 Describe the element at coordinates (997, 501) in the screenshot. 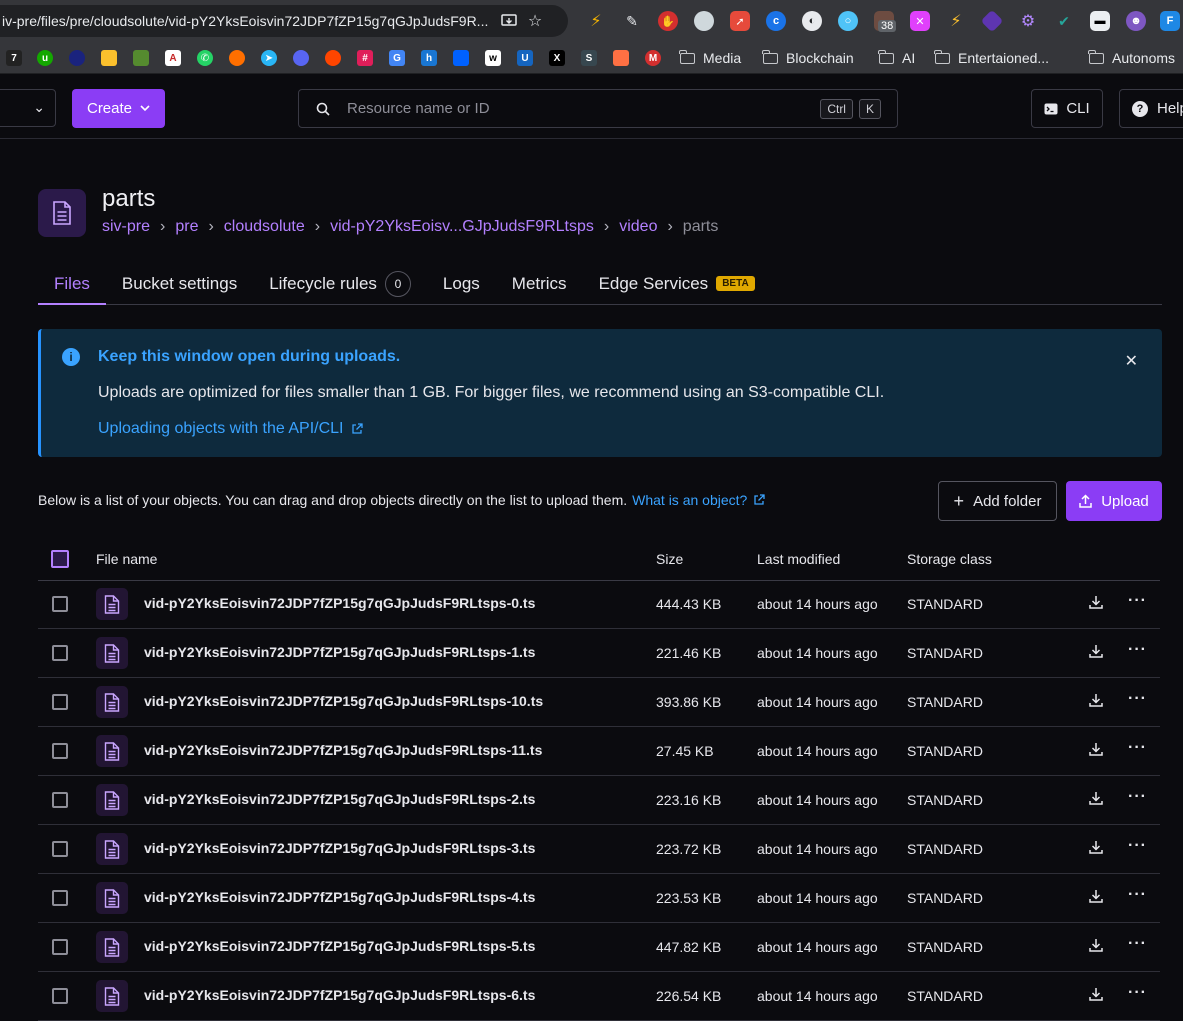

I see `add-folder-button: + Add folder` at that location.